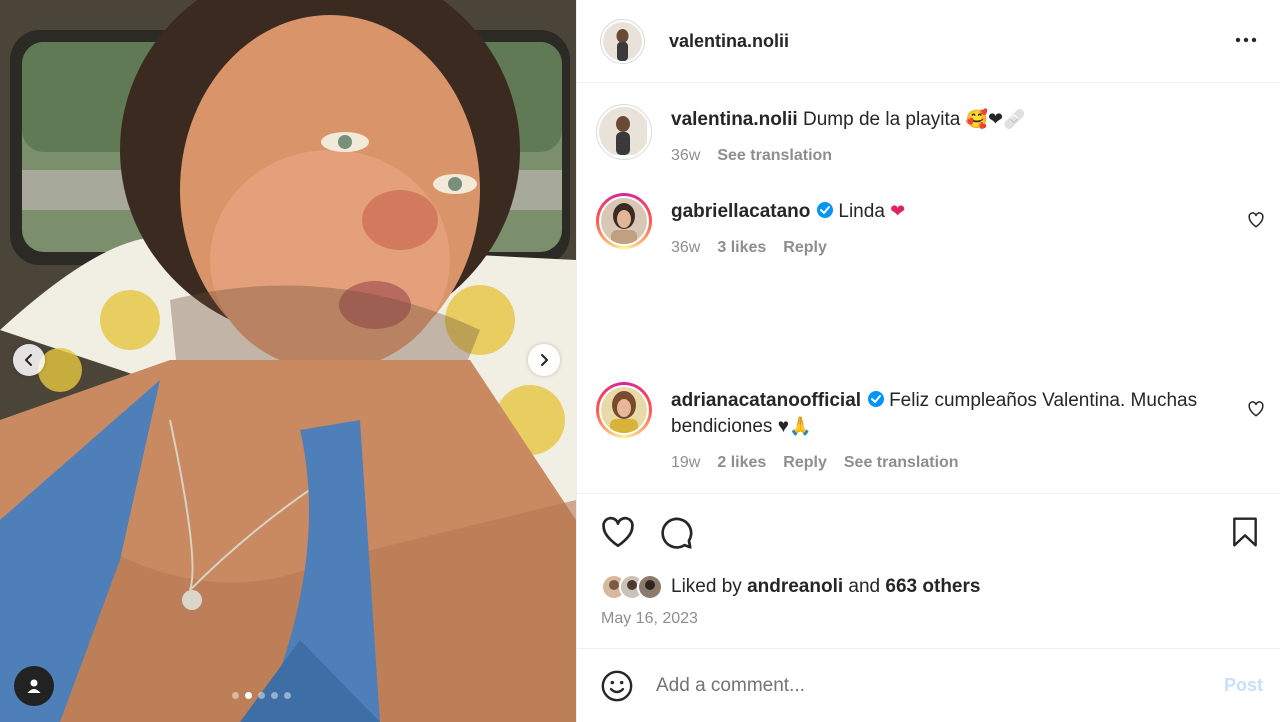 The image size is (1280, 722). I want to click on previous-slide-button, so click(29, 360).